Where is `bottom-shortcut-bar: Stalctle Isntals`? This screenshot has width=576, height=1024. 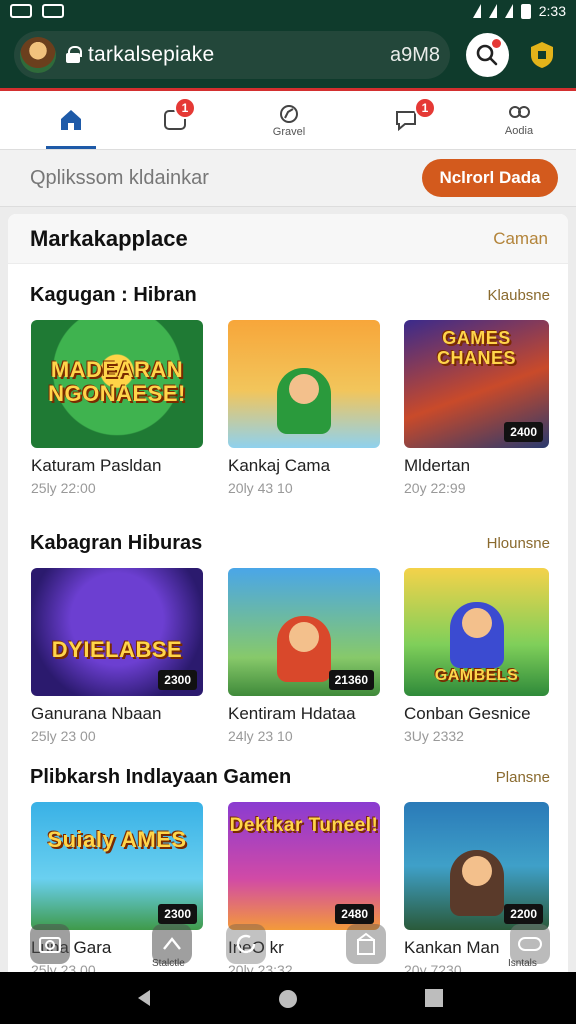
bottom-shortcut-bar: Stalctle Isntals is located at coordinates (288, 945).